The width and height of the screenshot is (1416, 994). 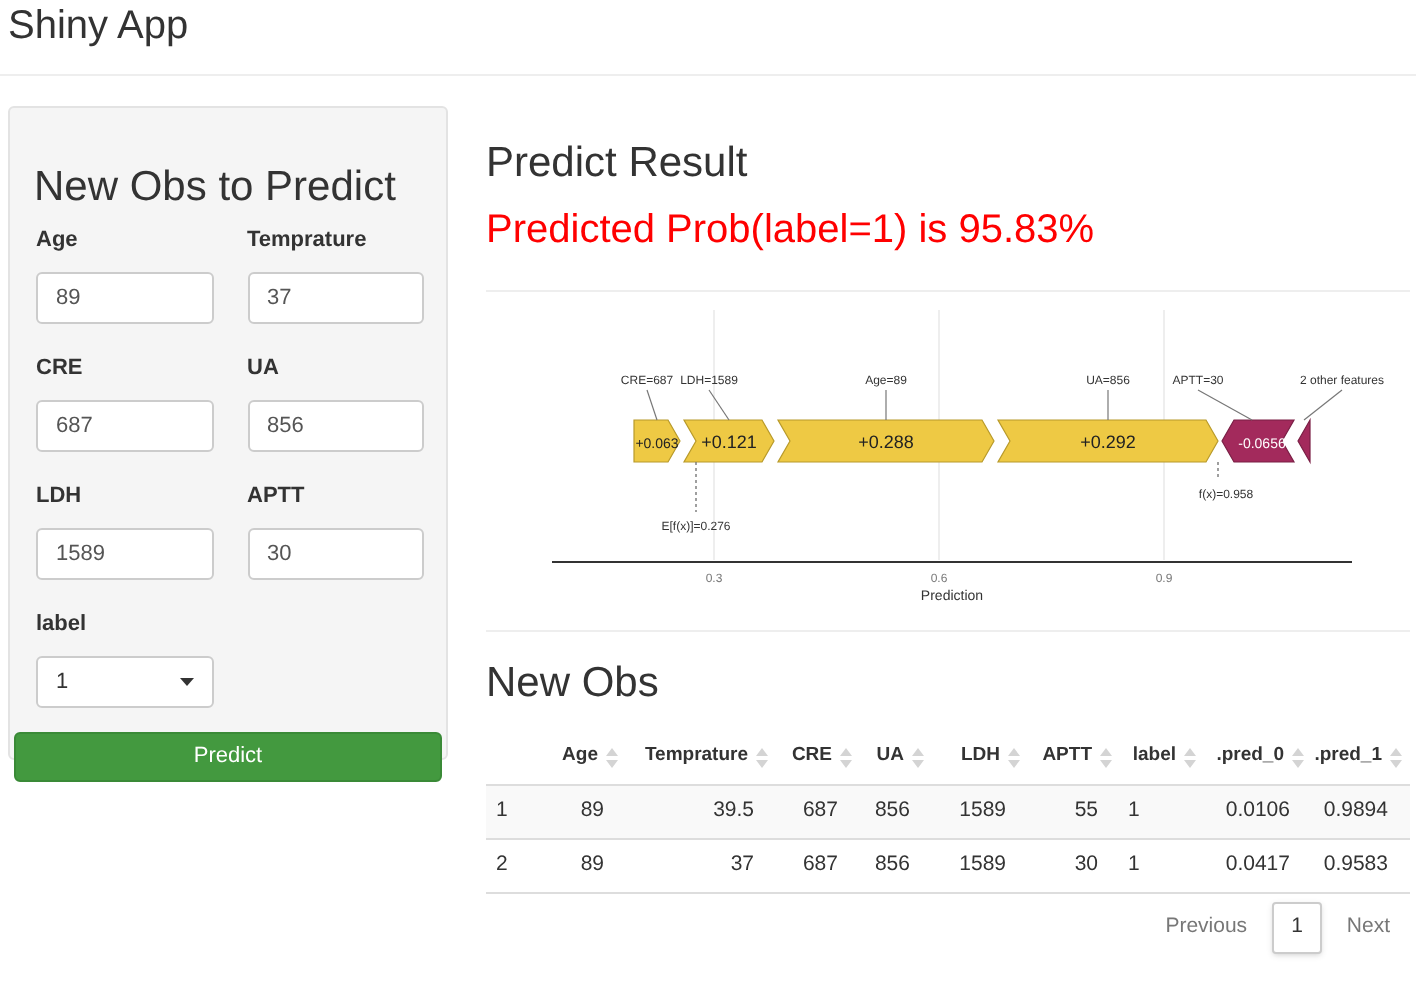 I want to click on prediction-text: Predicted Prob(label=1) is 95.83%, so click(x=791, y=230).